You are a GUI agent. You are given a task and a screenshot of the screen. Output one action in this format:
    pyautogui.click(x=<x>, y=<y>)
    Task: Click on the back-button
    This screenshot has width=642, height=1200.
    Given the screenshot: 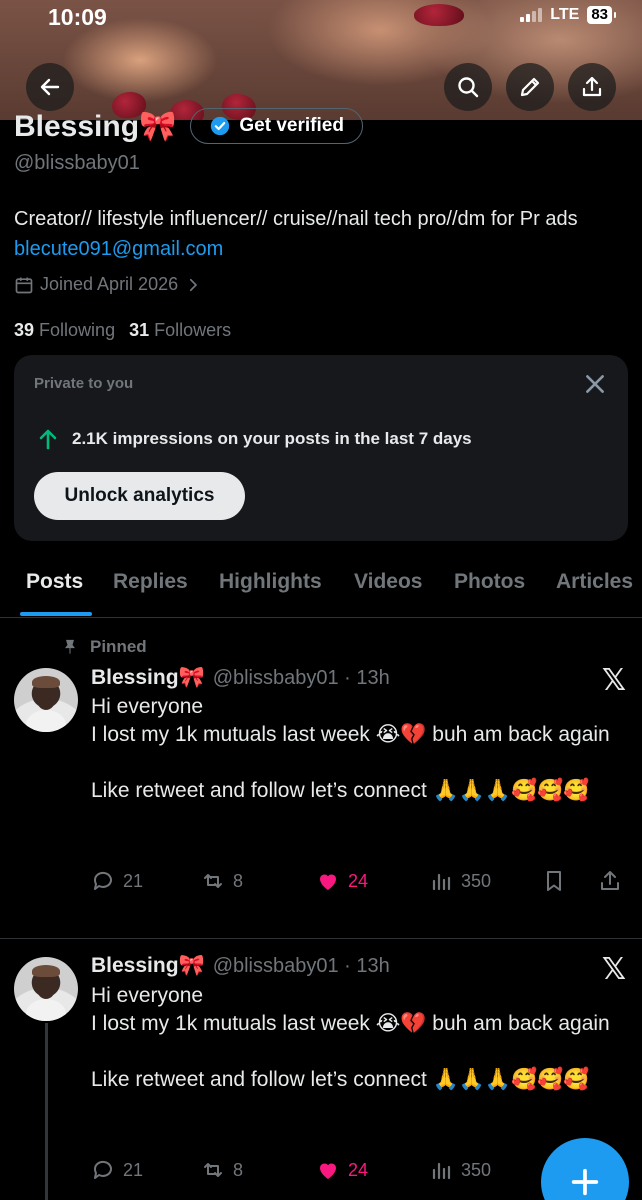 What is the action you would take?
    pyautogui.click(x=50, y=87)
    